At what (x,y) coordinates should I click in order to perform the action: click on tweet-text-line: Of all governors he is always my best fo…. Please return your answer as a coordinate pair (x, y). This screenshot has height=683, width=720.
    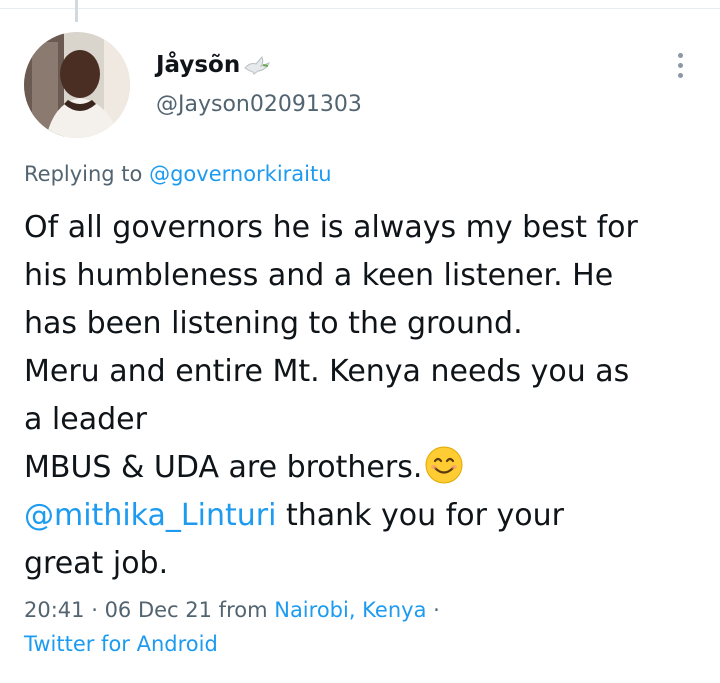
    Looking at the image, I should click on (331, 227).